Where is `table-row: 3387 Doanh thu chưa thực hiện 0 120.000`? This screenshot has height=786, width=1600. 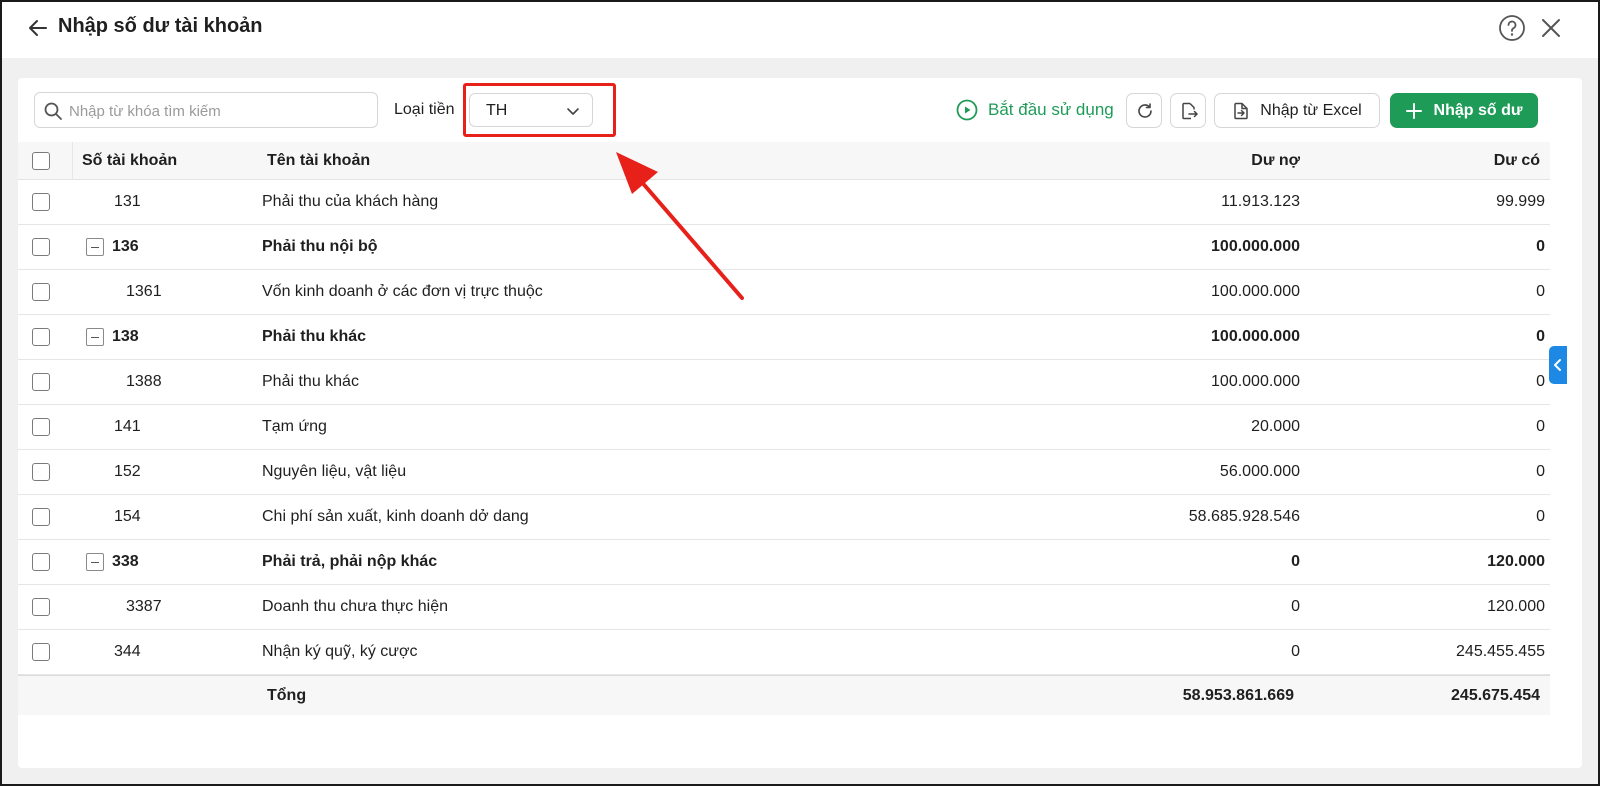
table-row: 3387 Doanh thu chưa thực hiện 0 120.000 is located at coordinates (784, 607).